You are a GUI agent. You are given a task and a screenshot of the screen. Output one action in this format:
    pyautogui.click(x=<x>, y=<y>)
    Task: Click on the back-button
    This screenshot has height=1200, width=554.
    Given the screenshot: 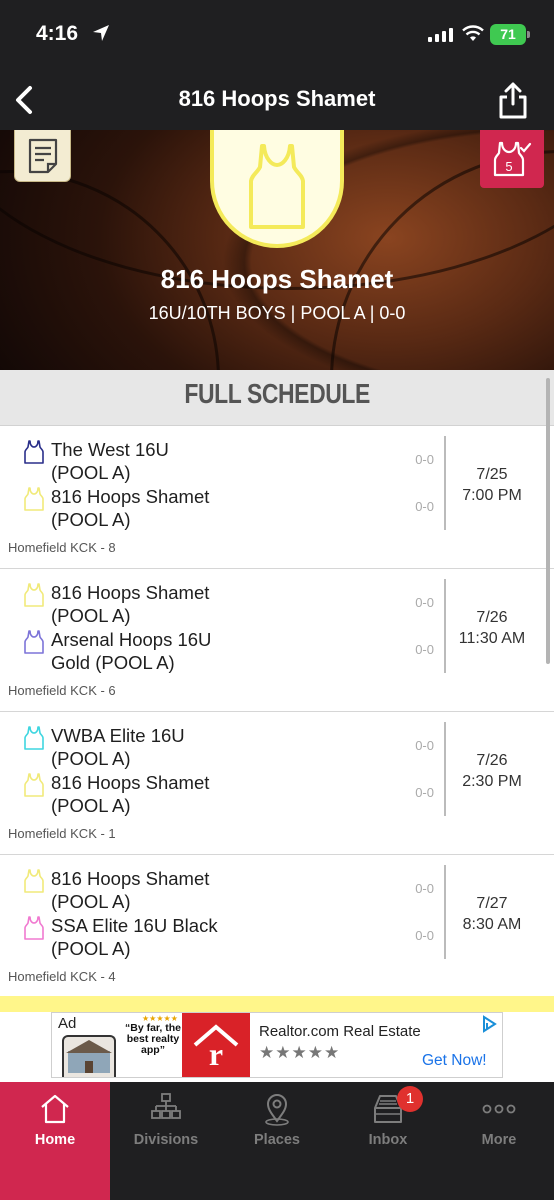 What is the action you would take?
    pyautogui.click(x=25, y=100)
    